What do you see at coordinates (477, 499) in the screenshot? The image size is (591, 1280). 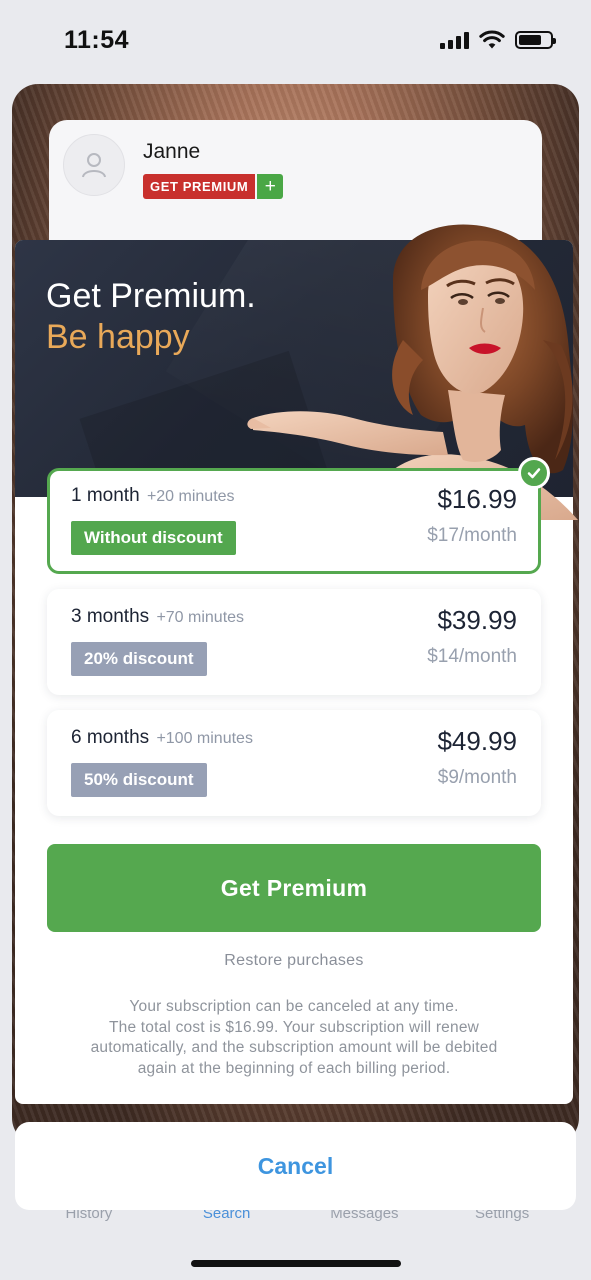 I see `plan-price: $16.99` at bounding box center [477, 499].